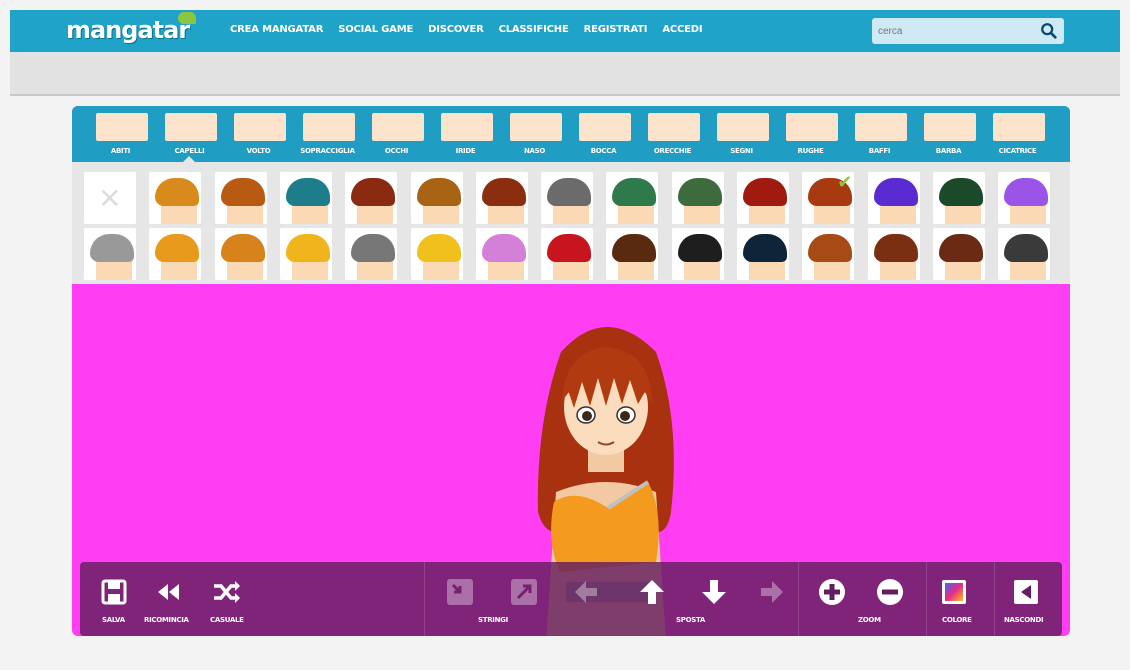 The image size is (1130, 670). I want to click on tab-occhi: OCCHI, so click(396, 134).